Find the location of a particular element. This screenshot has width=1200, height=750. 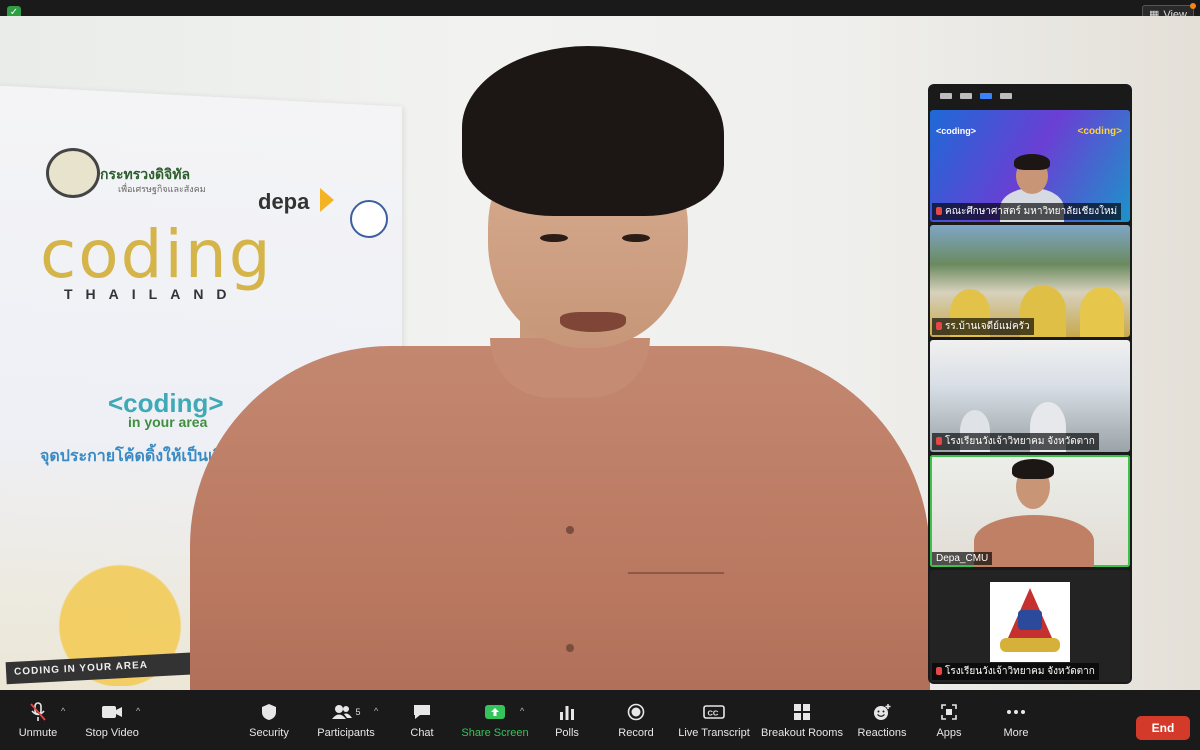

breakout-grid-icon is located at coordinates (802, 712).